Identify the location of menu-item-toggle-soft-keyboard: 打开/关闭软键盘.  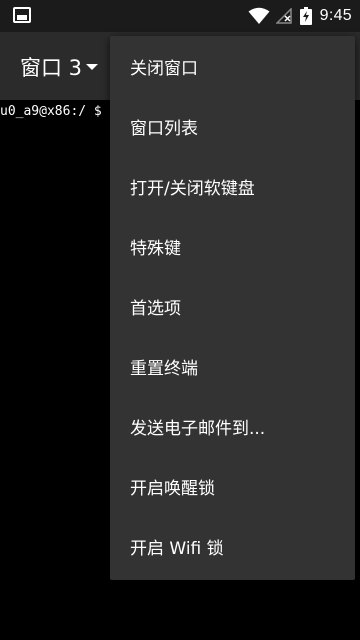
(232, 186).